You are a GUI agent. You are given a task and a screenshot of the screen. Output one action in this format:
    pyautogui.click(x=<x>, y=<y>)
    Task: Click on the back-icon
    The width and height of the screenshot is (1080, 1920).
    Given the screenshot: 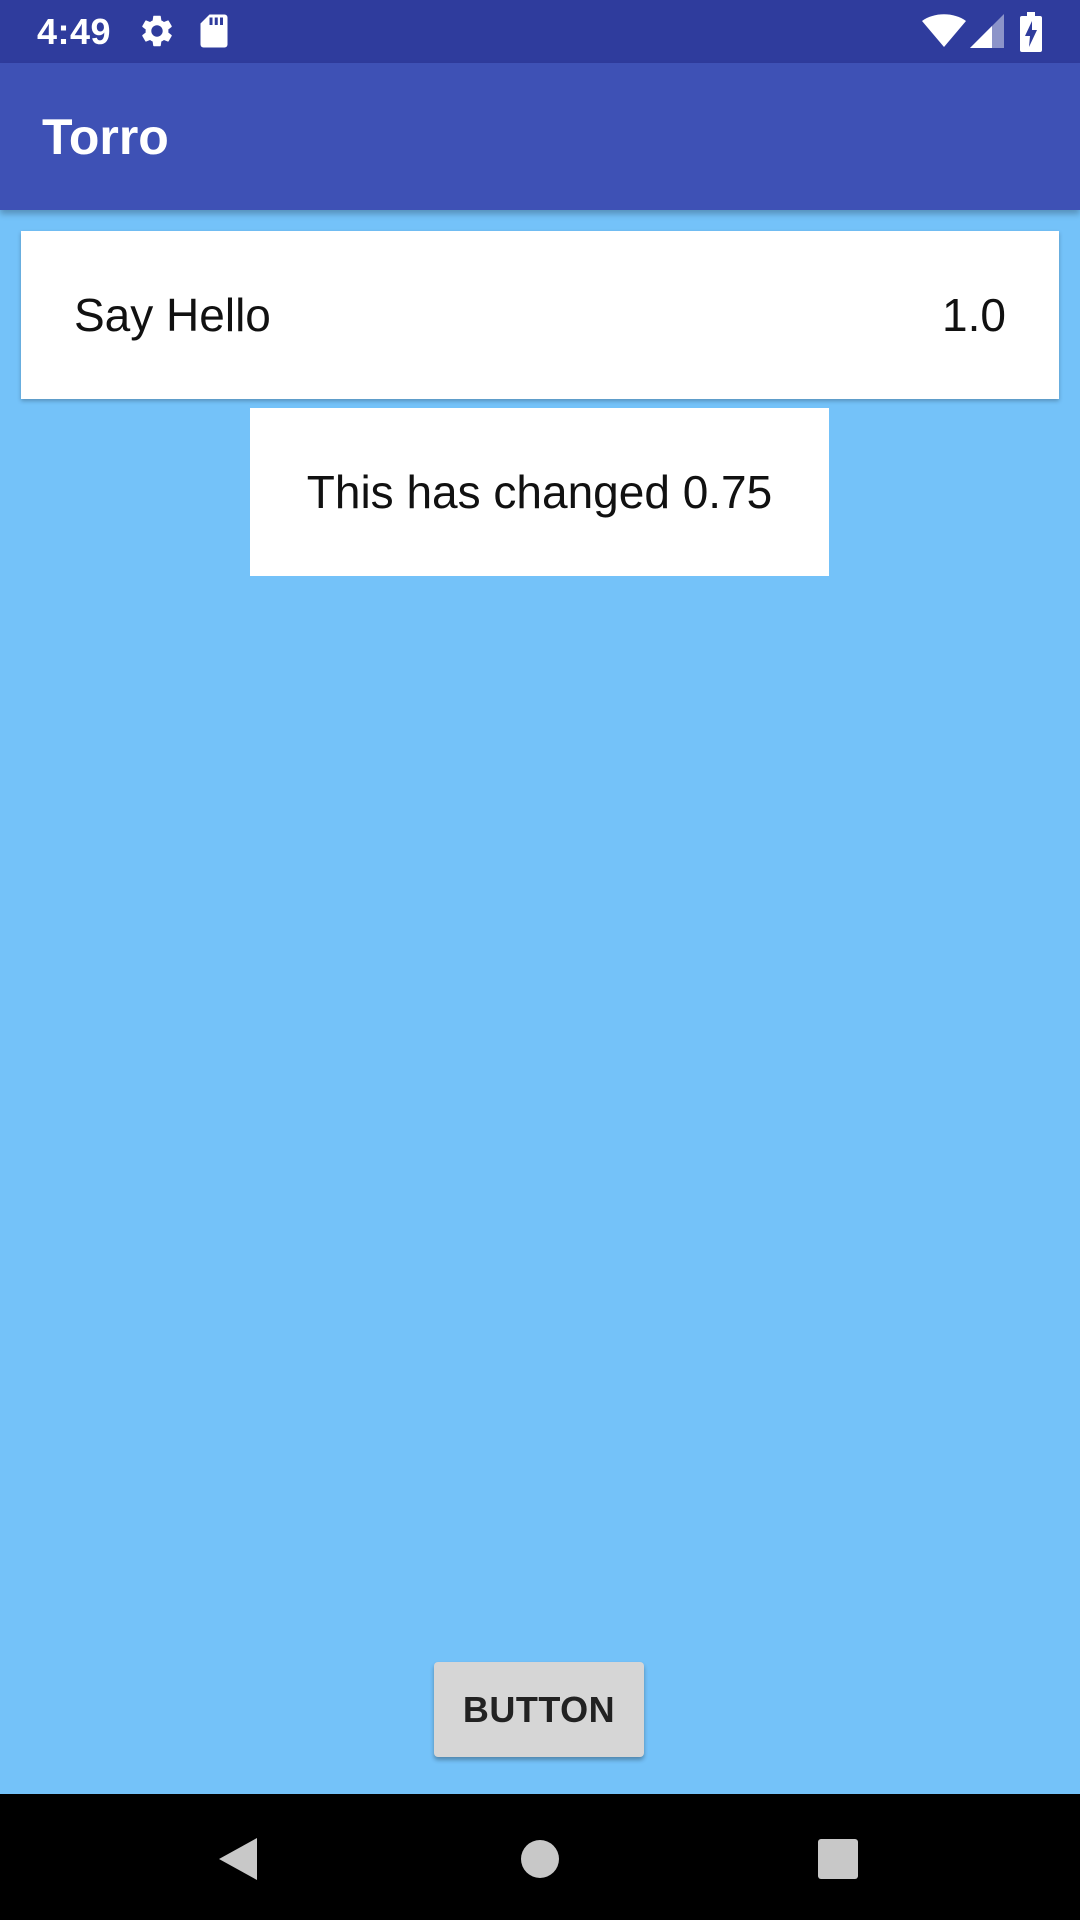 What is the action you would take?
    pyautogui.click(x=238, y=1859)
    